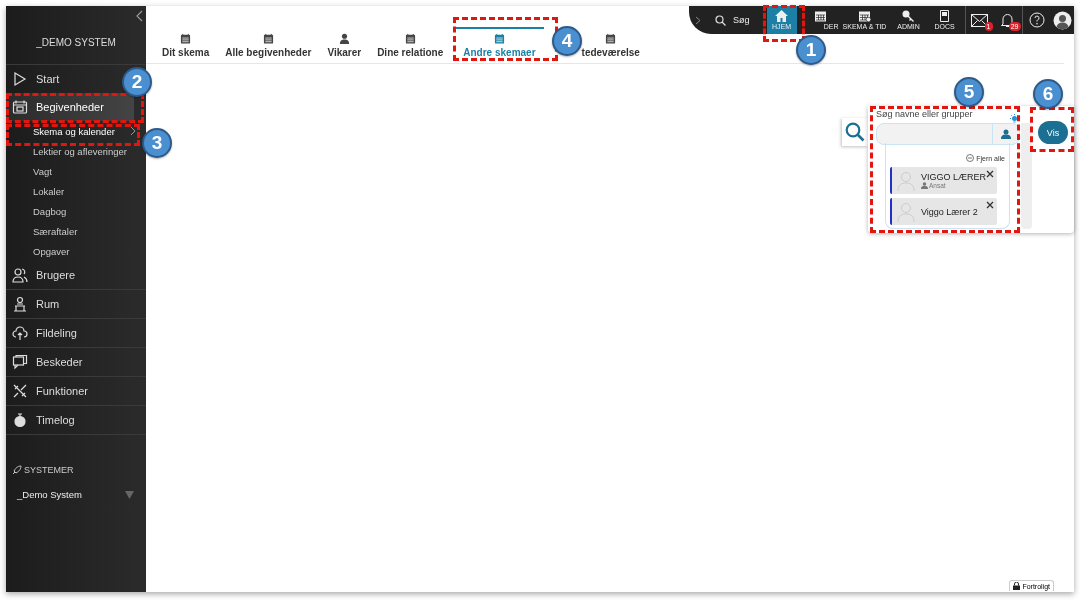 The width and height of the screenshot is (1088, 607). Describe the element at coordinates (924, 114) in the screenshot. I see `field-label: Søg navne eller grupper` at that location.